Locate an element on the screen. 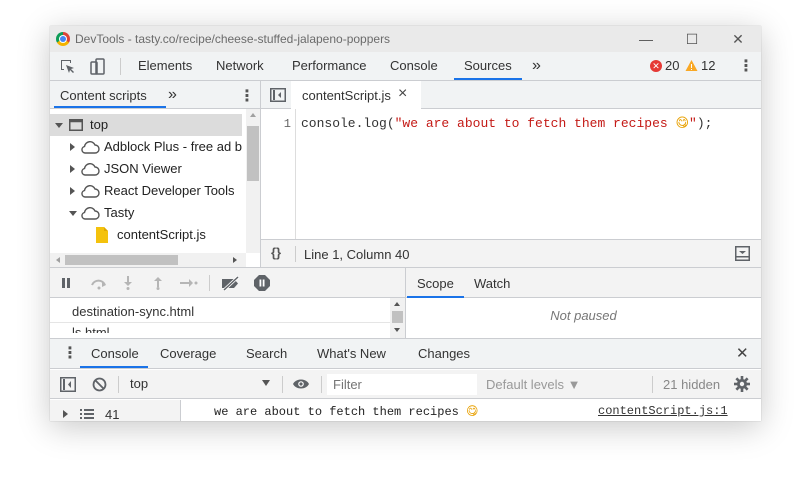  messages-count: 41 messages is located at coordinates (142, 414).